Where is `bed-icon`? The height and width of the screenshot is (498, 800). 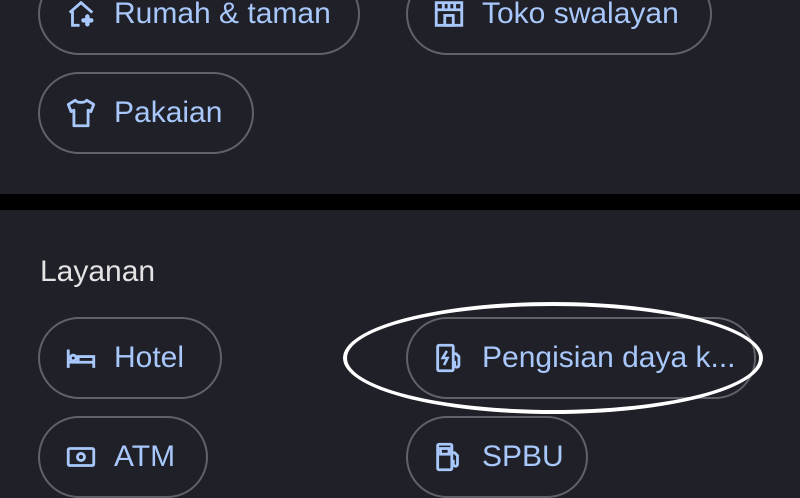 bed-icon is located at coordinates (81, 358).